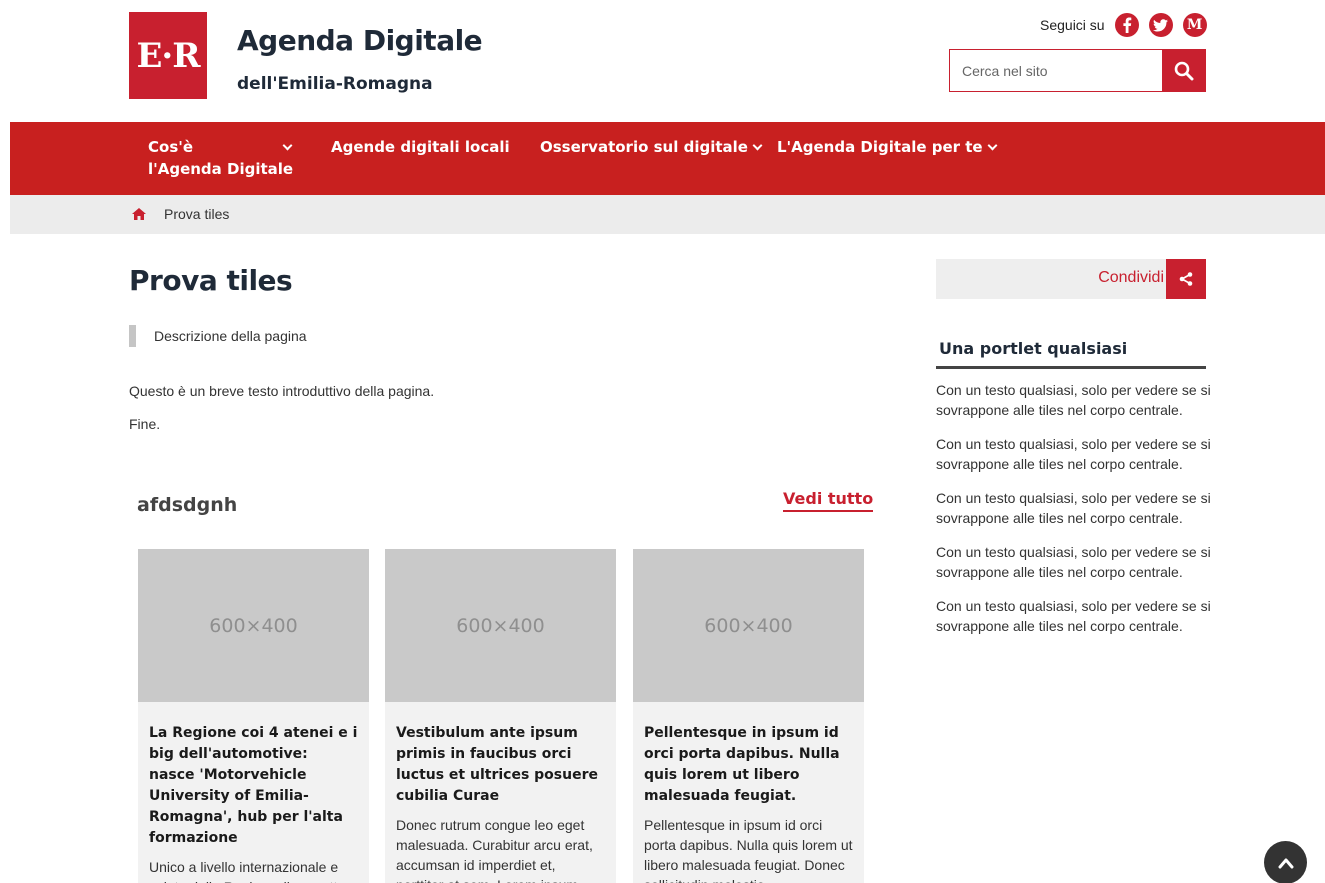 The image size is (1325, 883). I want to click on logo-text: E·R, so click(168, 55).